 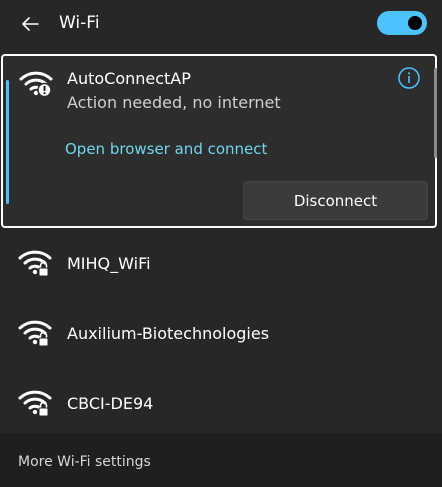 I want to click on selection-indicator, so click(x=7, y=142).